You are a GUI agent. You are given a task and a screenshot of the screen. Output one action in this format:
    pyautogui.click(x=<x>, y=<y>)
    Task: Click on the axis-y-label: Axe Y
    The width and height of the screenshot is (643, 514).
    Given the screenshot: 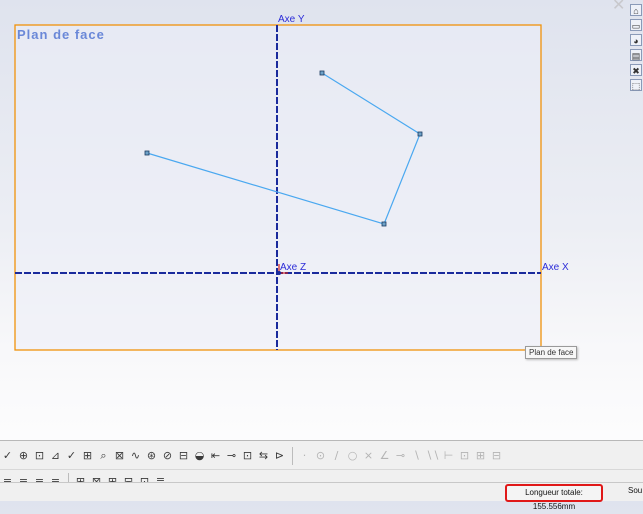 What is the action you would take?
    pyautogui.click(x=291, y=19)
    